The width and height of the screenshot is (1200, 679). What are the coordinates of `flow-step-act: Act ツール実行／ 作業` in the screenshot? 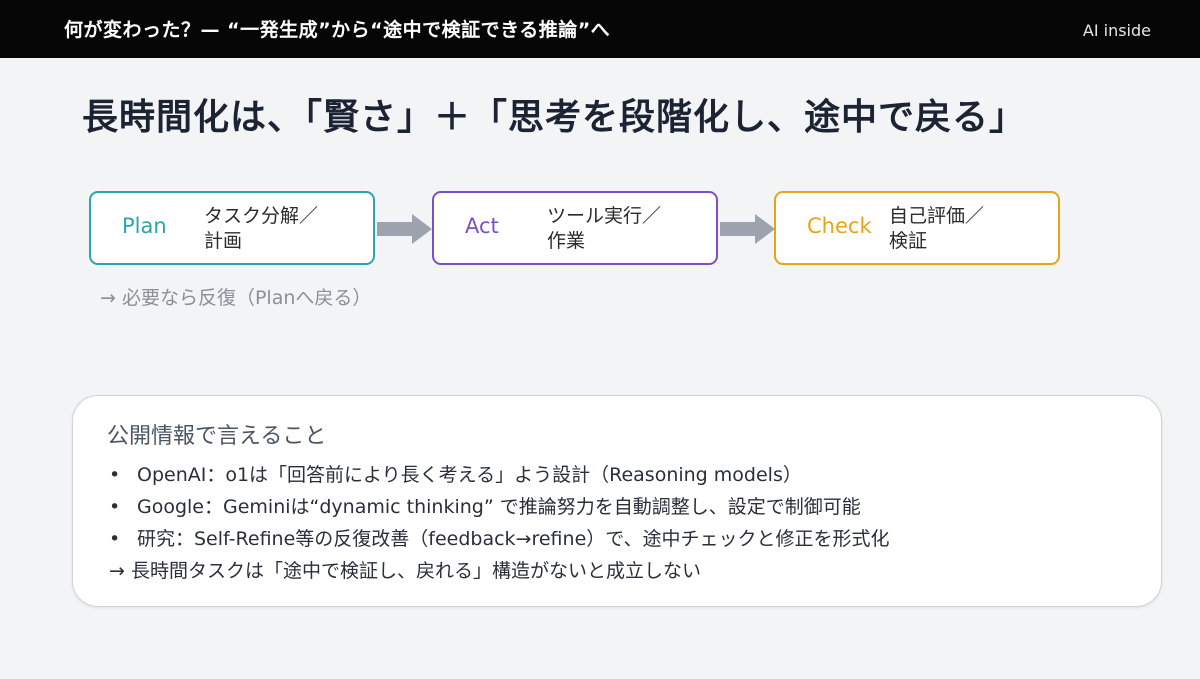 It's located at (575, 228).